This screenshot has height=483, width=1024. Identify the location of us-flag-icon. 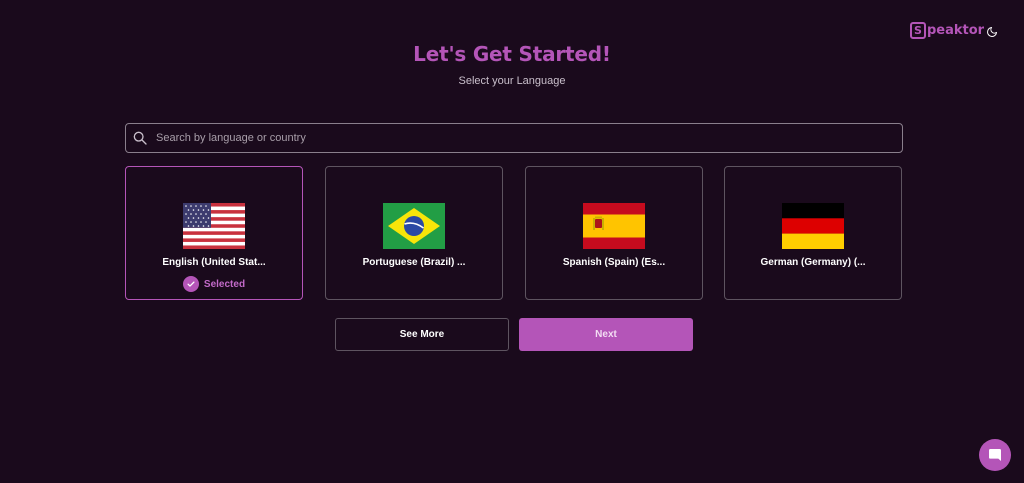
(214, 226).